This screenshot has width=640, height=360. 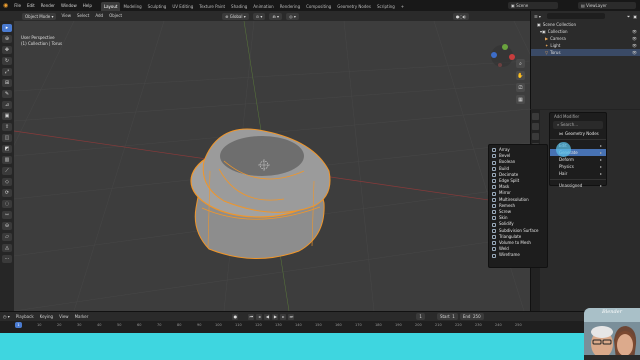 I want to click on navigation-gizmo, so click(x=503, y=55).